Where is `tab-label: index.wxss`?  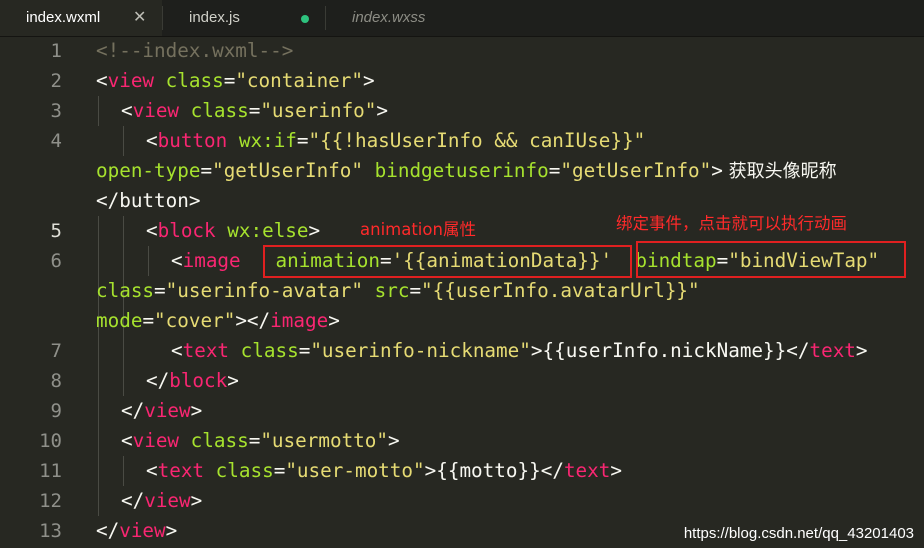 tab-label: index.wxss is located at coordinates (389, 17).